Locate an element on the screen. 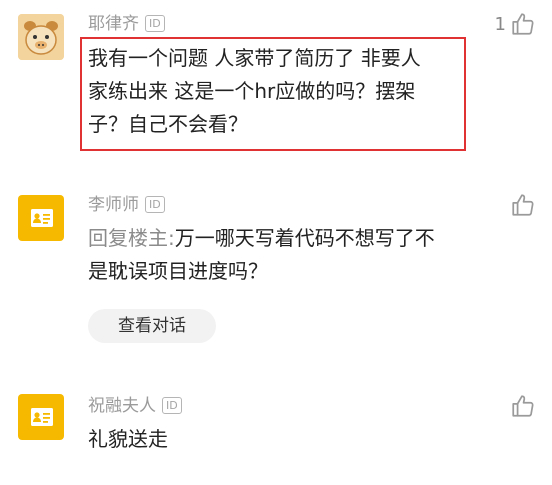 Image resolution: width=552 pixels, height=485 pixels. comment-text: 礼貌送走 is located at coordinates (128, 439).